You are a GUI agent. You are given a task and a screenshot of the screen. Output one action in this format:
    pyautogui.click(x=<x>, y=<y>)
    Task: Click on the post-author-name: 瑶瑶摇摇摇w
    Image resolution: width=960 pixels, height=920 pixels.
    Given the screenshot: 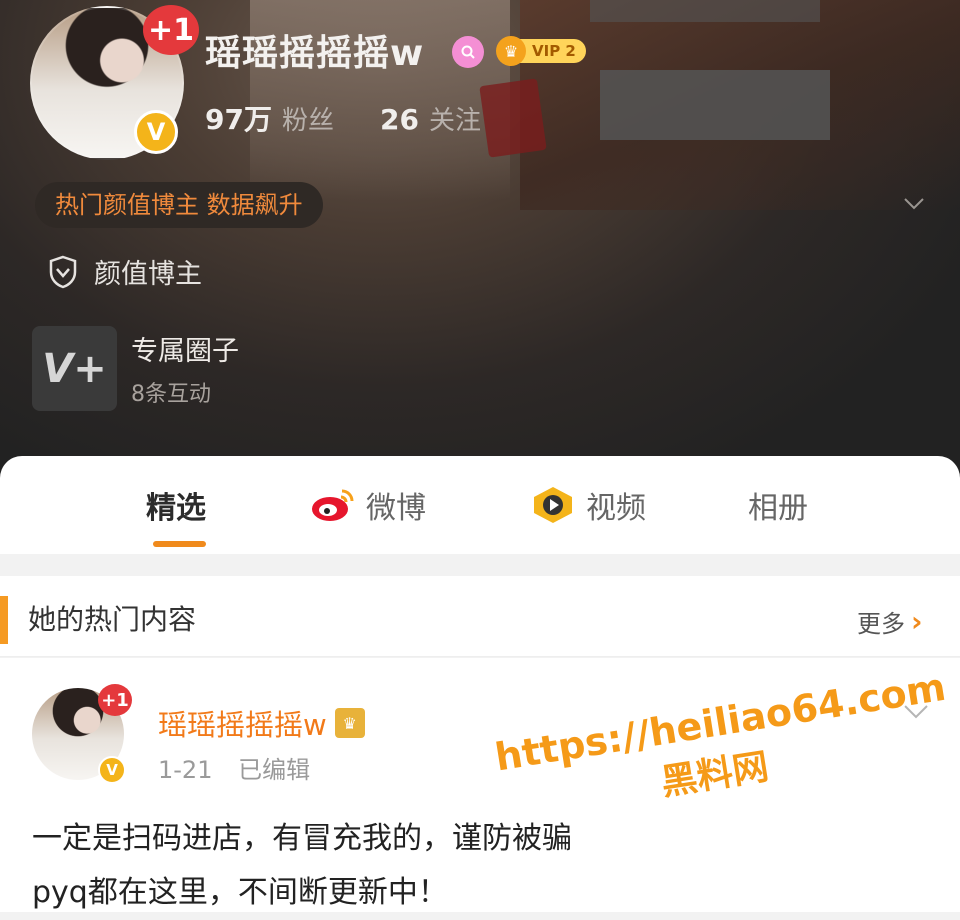 What is the action you would take?
    pyautogui.click(x=242, y=725)
    